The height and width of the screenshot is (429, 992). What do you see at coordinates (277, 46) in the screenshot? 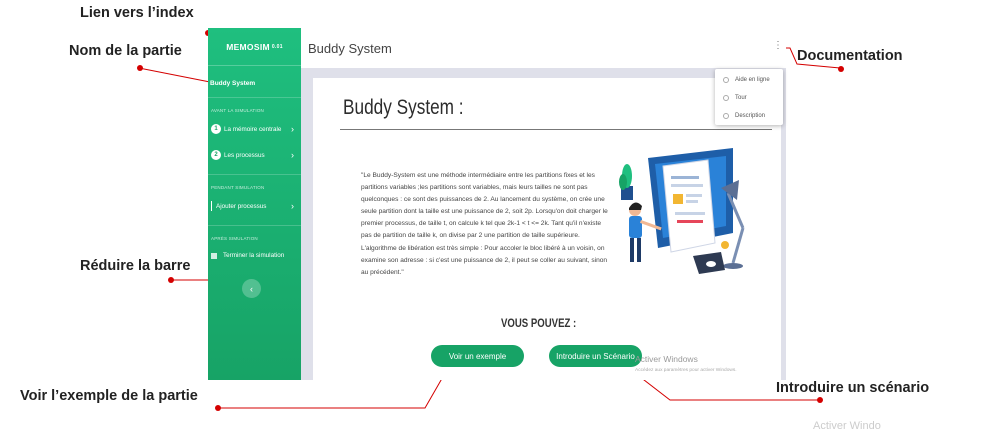
I see `brand-version: 0.01` at bounding box center [277, 46].